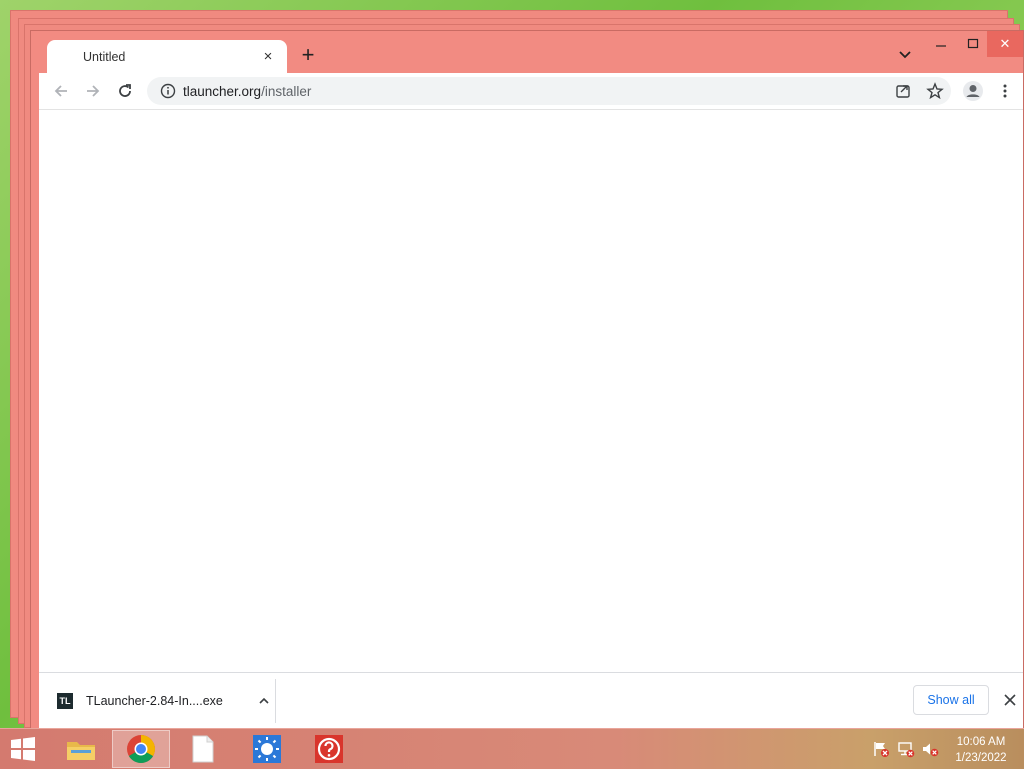  What do you see at coordinates (154, 701) in the screenshot?
I see `download-filename: TLauncher-2.84-In....exe` at bounding box center [154, 701].